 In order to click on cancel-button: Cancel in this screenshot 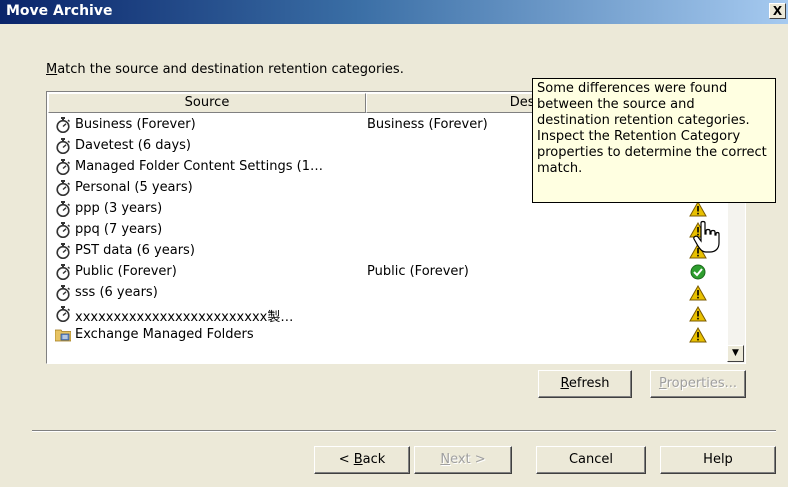, I will do `click(591, 460)`.